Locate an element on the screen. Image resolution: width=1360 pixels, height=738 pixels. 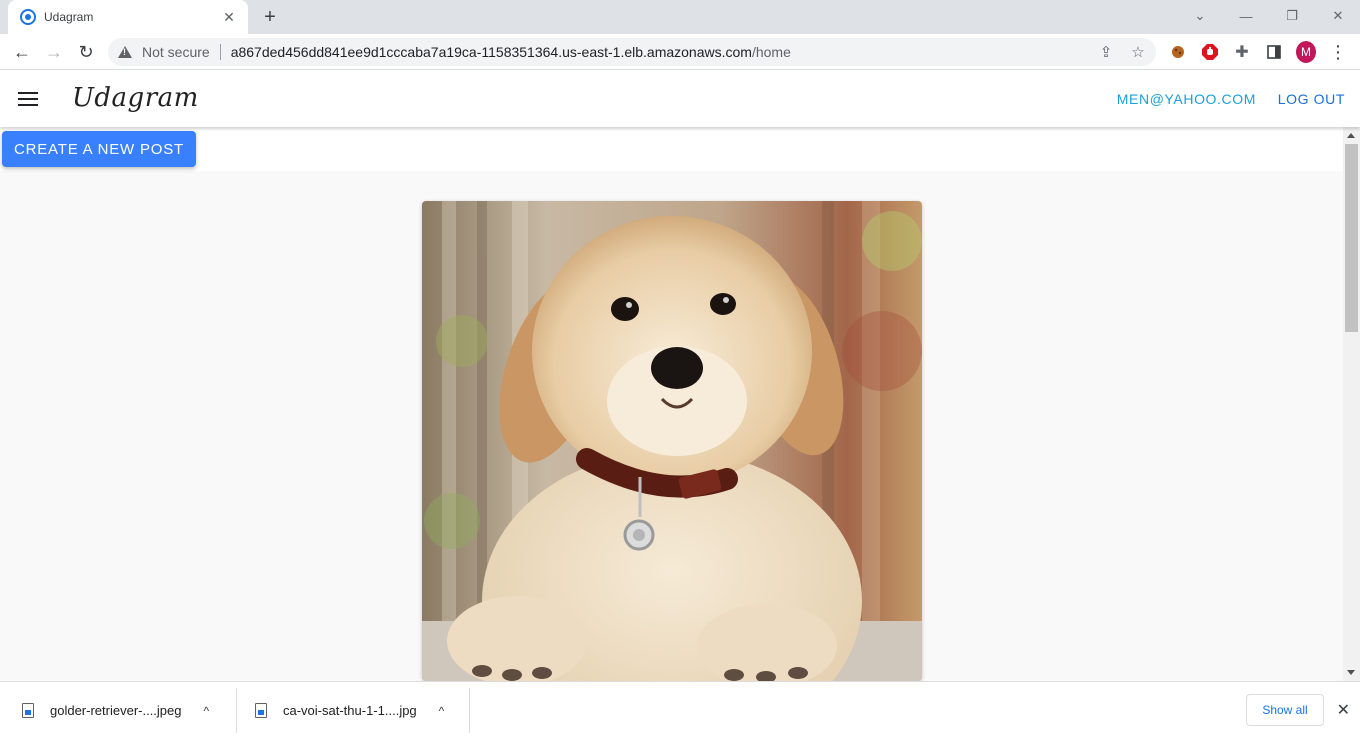
restore-button: ❐ is located at coordinates (1292, 16).